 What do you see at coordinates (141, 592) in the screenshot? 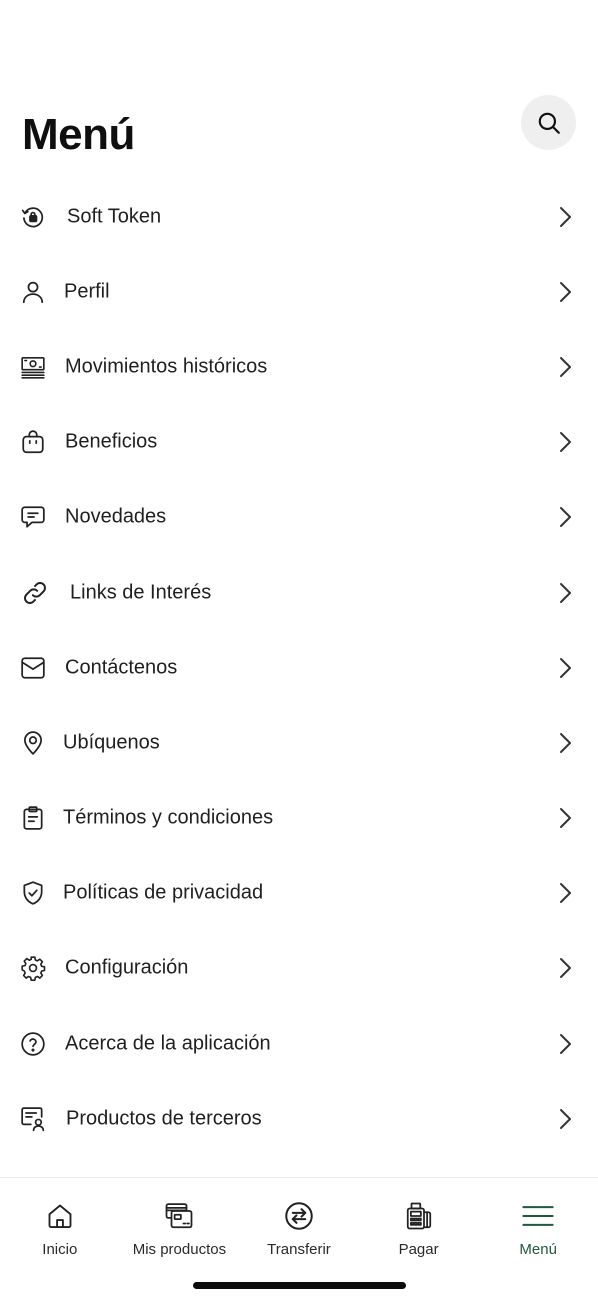
I see `menu-item-label: Links de Interés` at bounding box center [141, 592].